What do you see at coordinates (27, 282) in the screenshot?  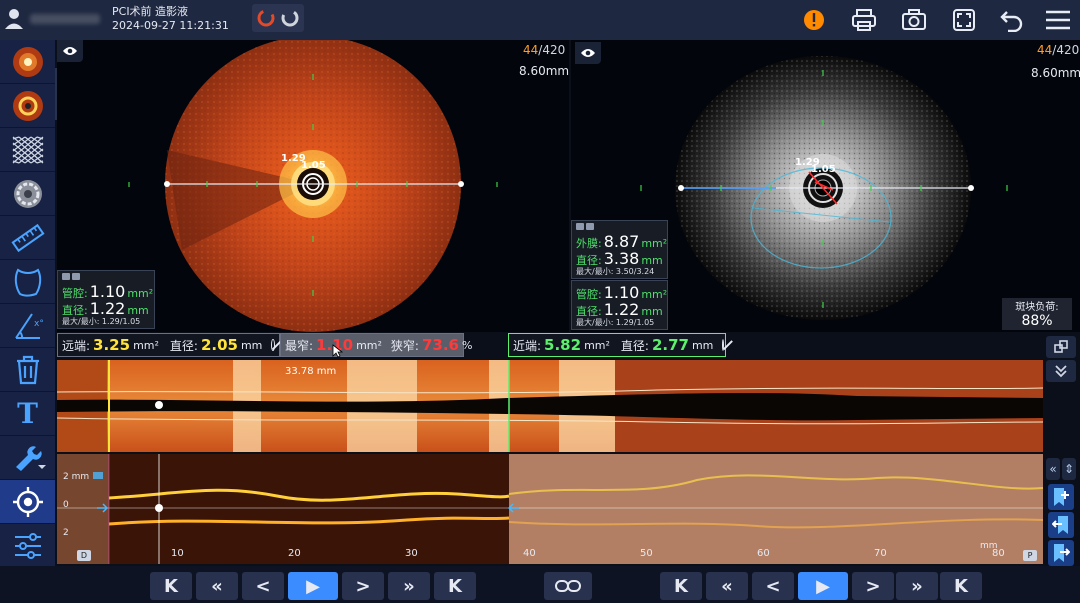 I see `region-outline-icon` at bounding box center [27, 282].